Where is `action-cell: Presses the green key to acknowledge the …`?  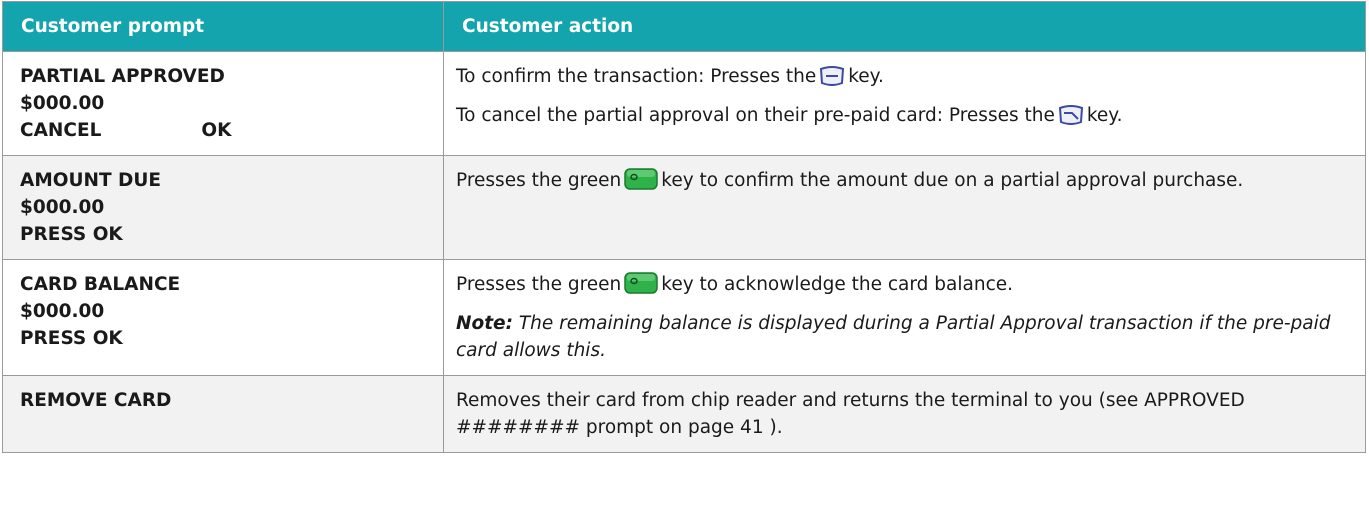 action-cell: Presses the green key to acknowledge the … is located at coordinates (904, 317).